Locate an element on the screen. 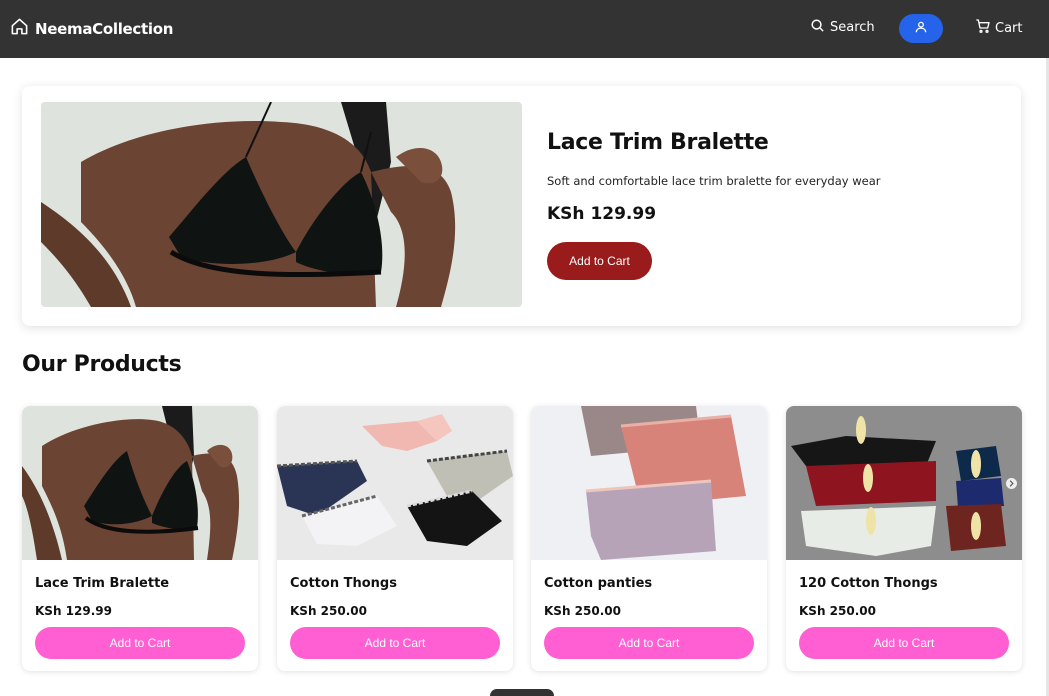  brand-name: NeemaCollection is located at coordinates (104, 28).